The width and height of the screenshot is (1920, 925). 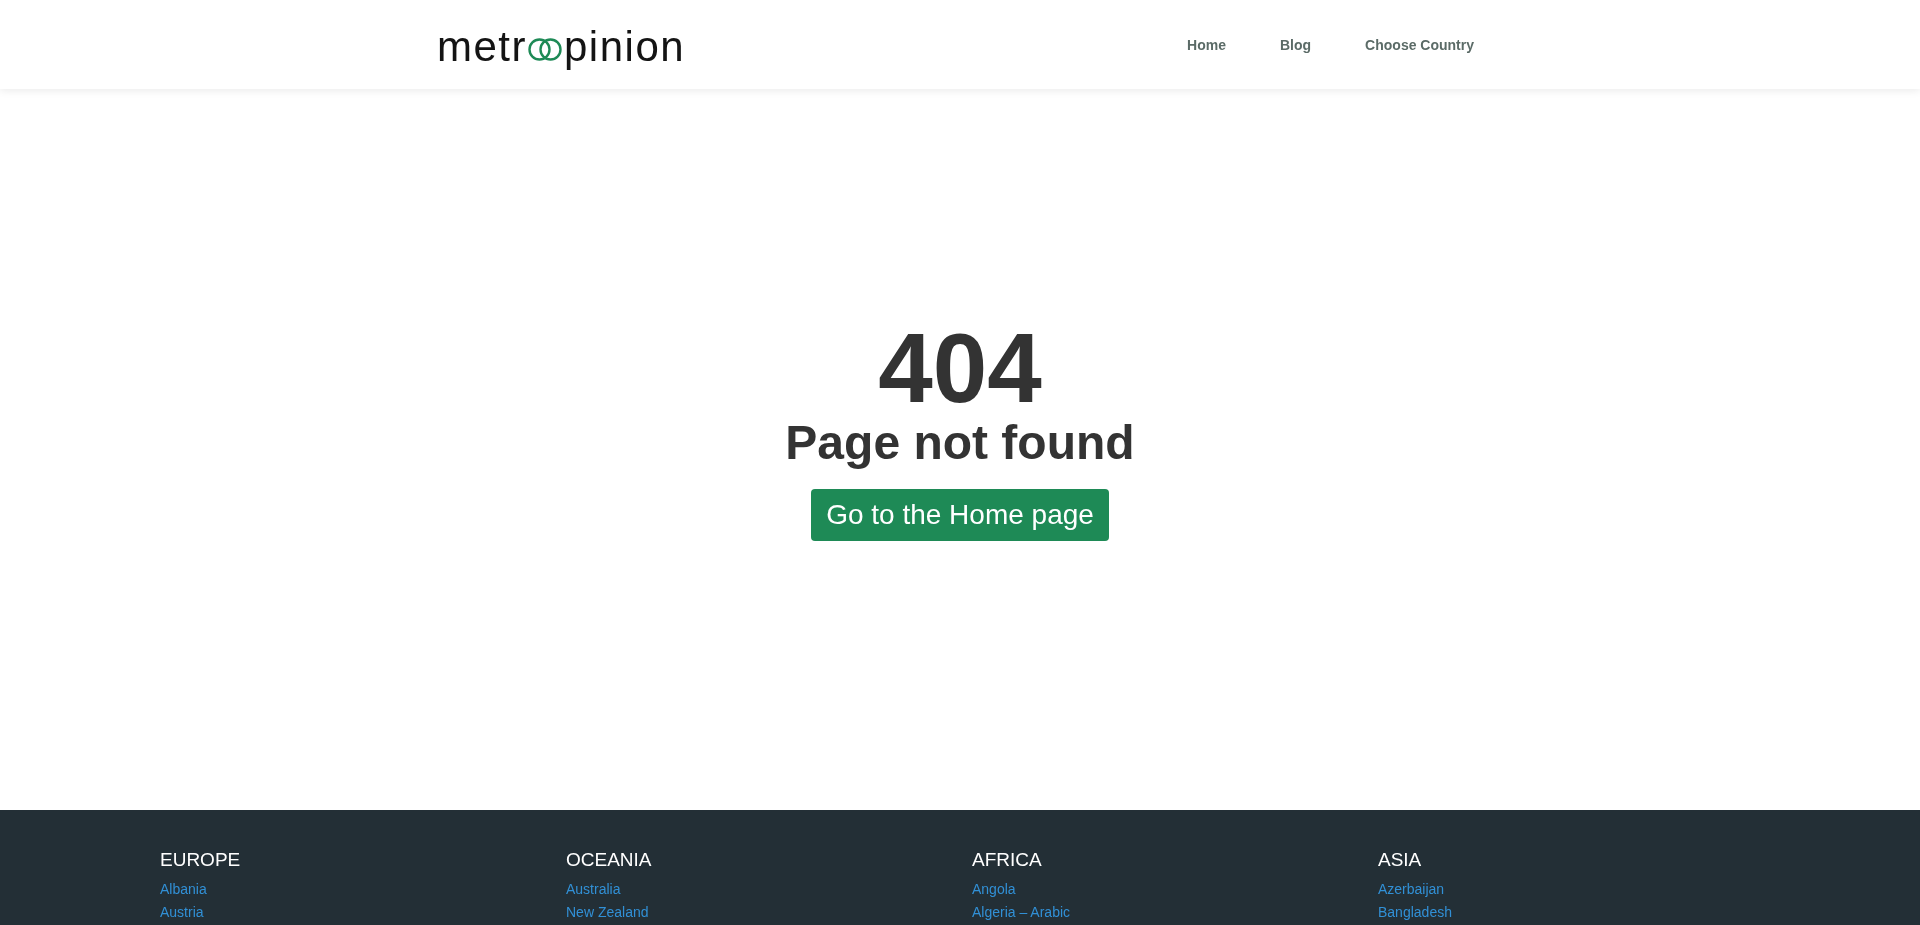 What do you see at coordinates (1007, 860) in the screenshot?
I see `region-heading: AFRICA` at bounding box center [1007, 860].